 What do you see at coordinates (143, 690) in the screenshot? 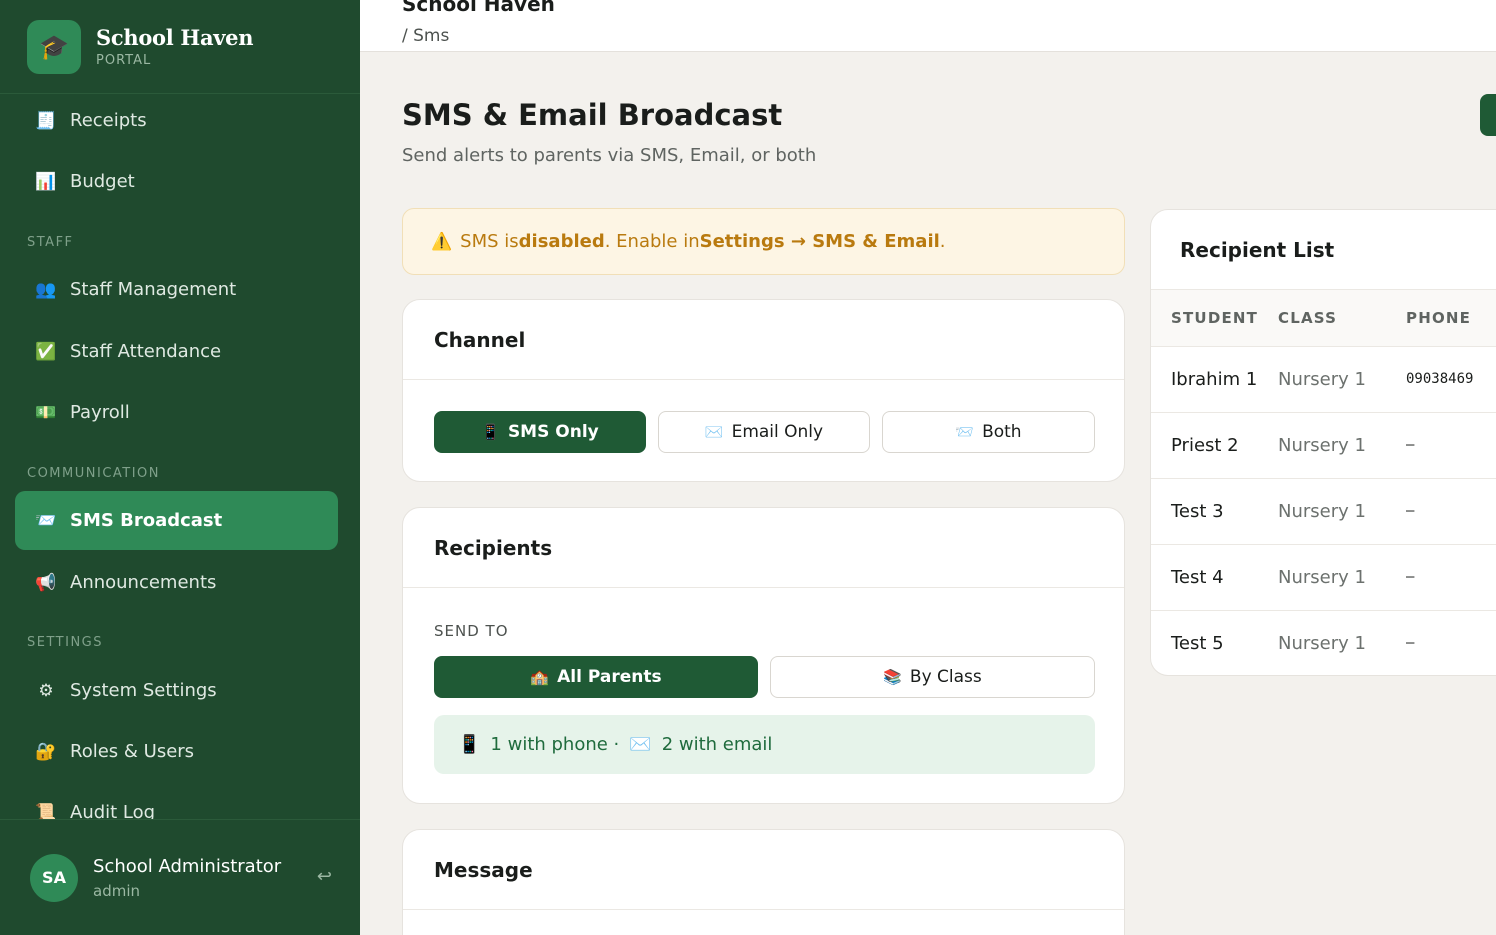
I see `sidebar-item-label: System Settings` at bounding box center [143, 690].